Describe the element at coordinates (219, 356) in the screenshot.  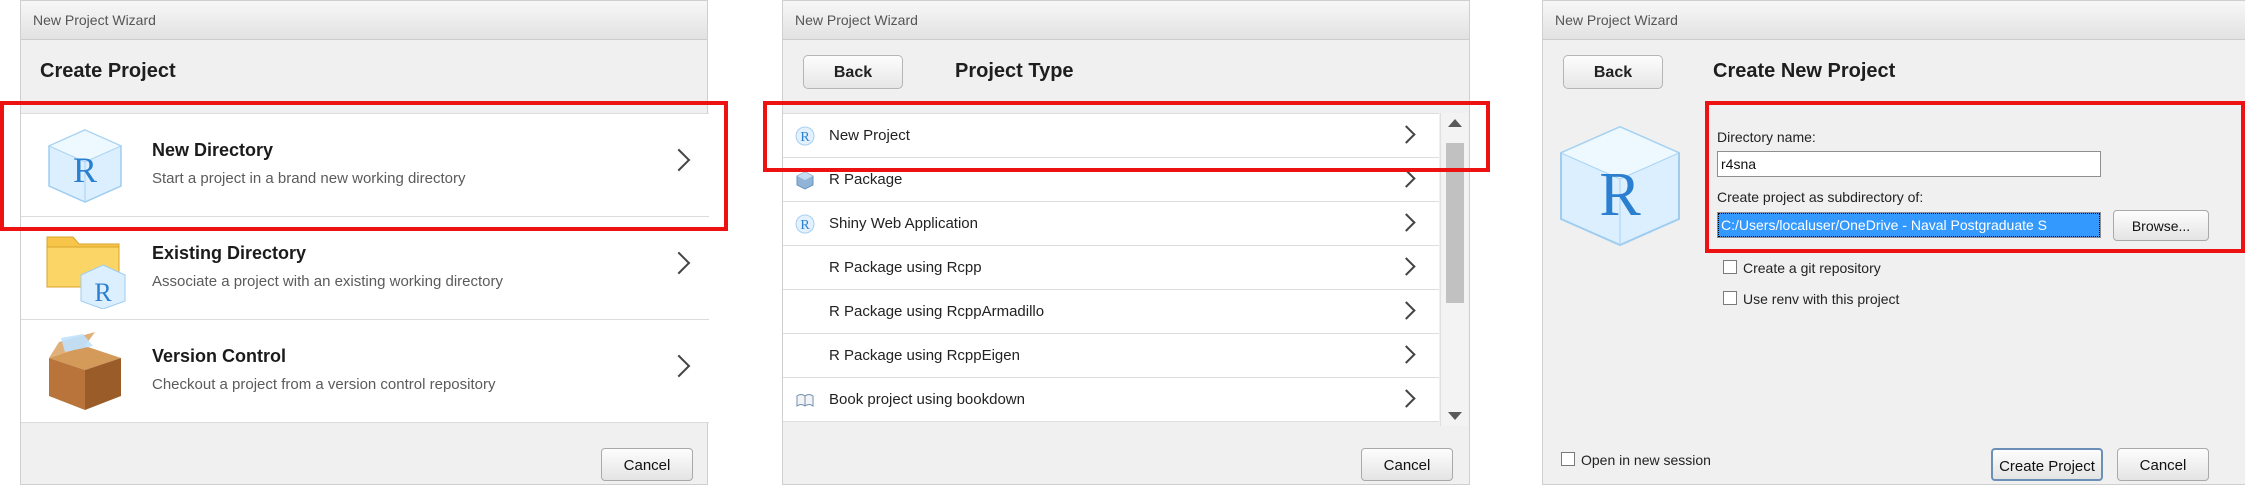
I see `option-title: Version Control` at that location.